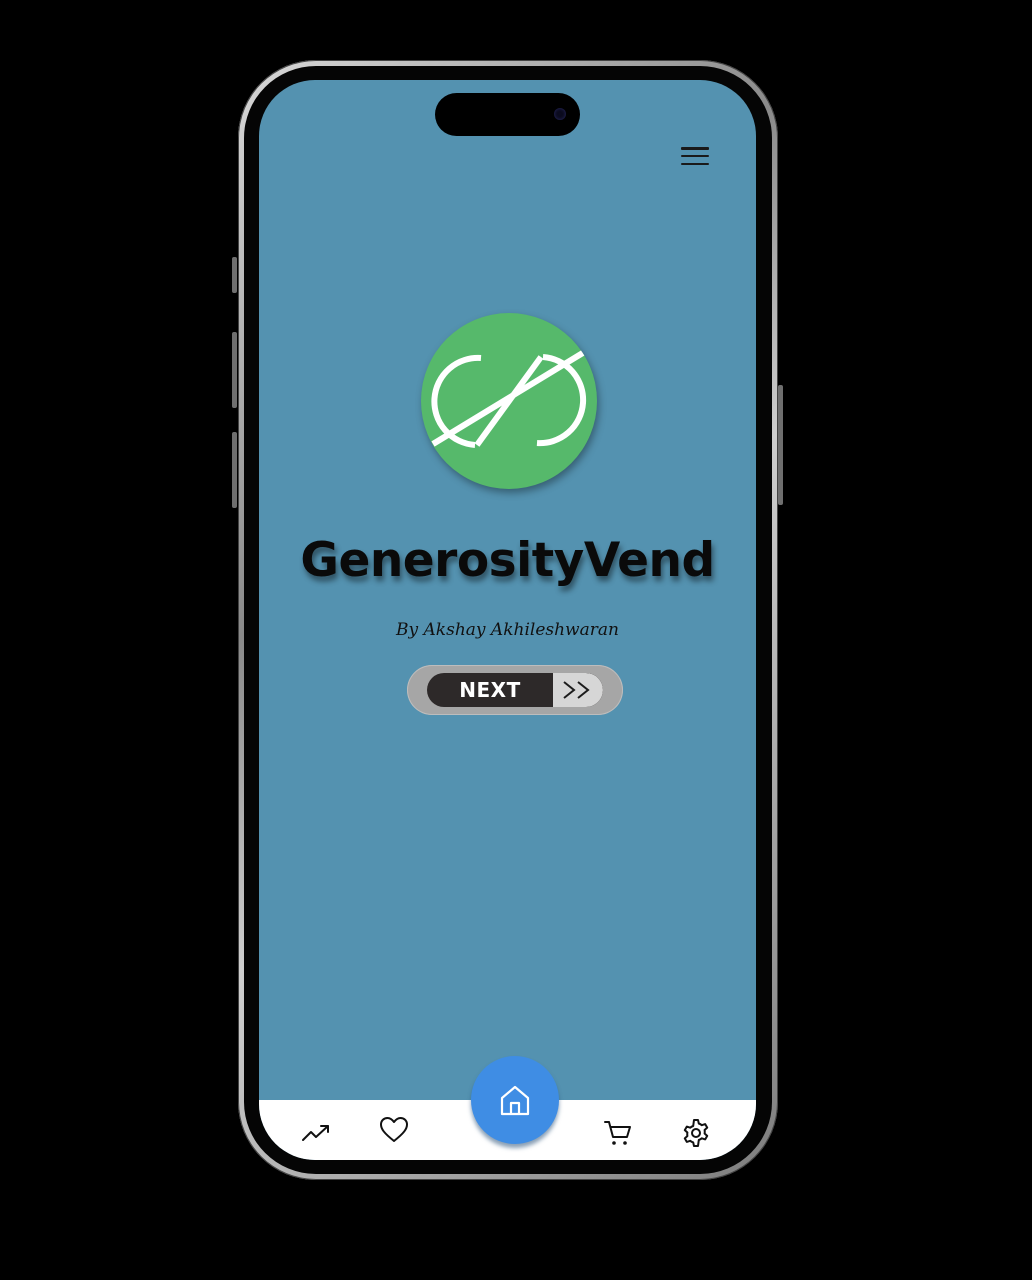 The width and height of the screenshot is (1032, 1280). Describe the element at coordinates (578, 690) in the screenshot. I see `double-chevron-right-icon` at that location.